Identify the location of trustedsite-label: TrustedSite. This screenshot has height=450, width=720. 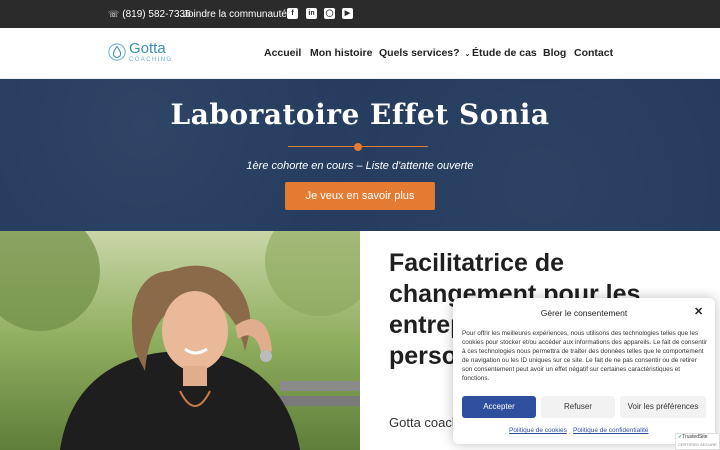
(695, 437).